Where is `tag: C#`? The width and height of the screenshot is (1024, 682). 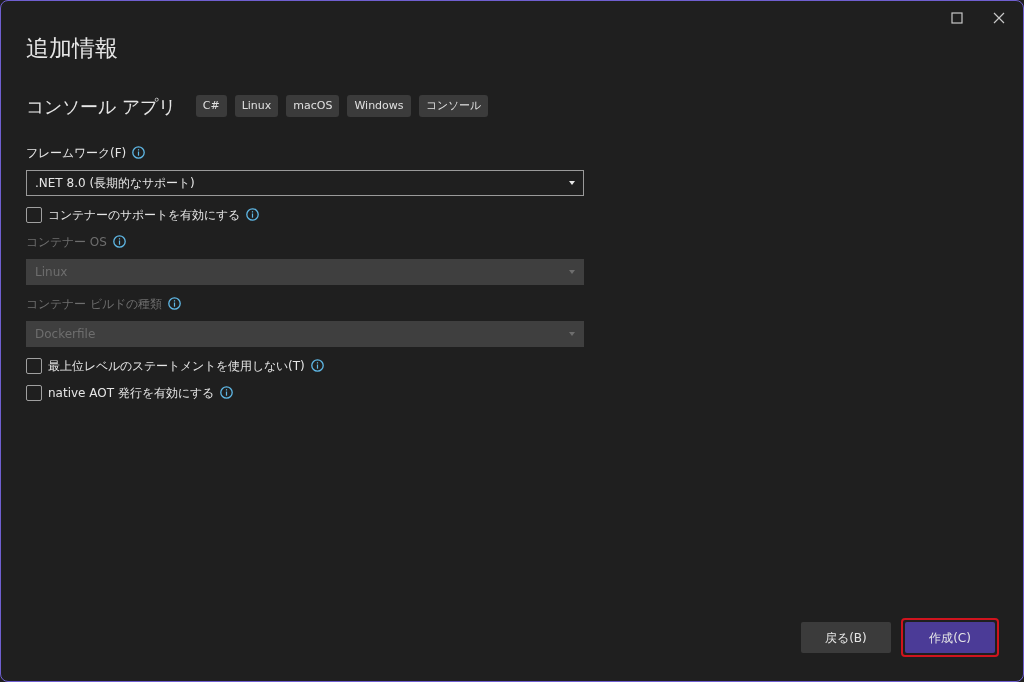 tag: C# is located at coordinates (211, 106).